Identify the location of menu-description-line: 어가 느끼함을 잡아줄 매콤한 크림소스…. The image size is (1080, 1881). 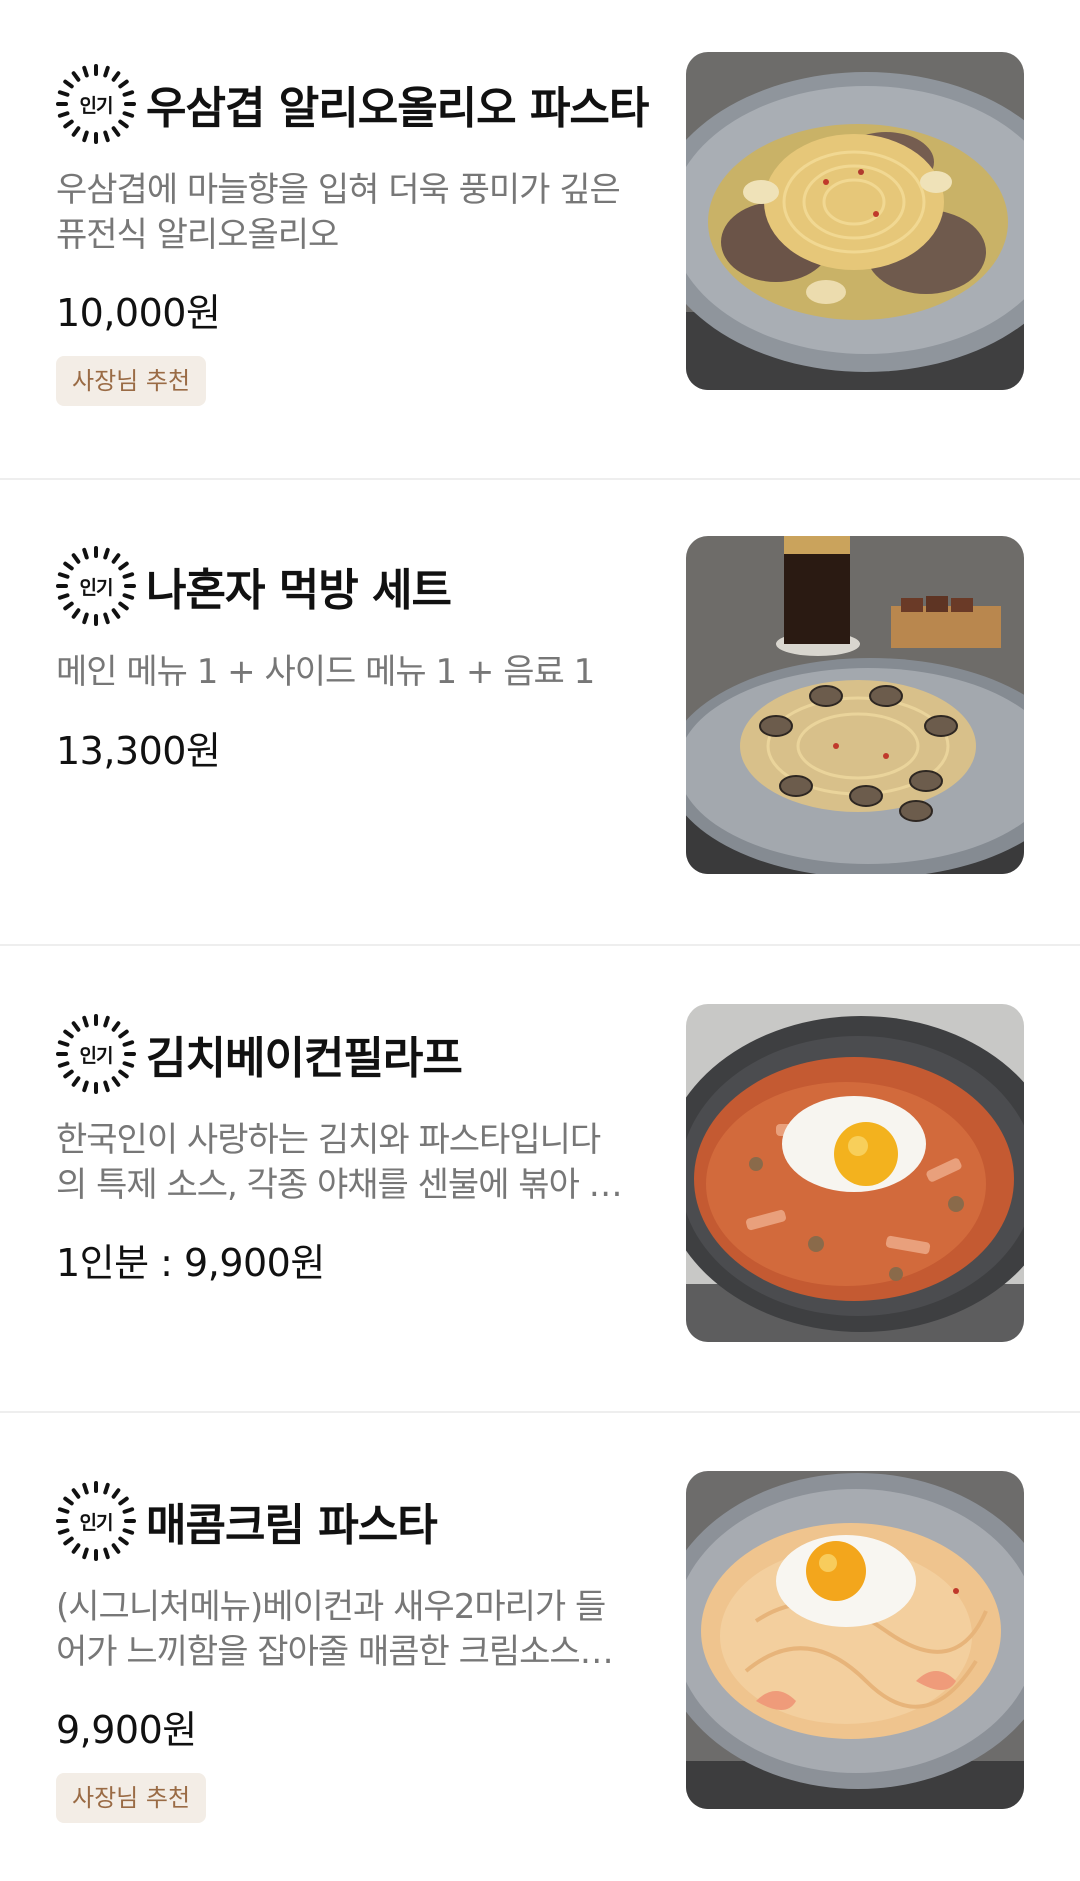
(335, 1652).